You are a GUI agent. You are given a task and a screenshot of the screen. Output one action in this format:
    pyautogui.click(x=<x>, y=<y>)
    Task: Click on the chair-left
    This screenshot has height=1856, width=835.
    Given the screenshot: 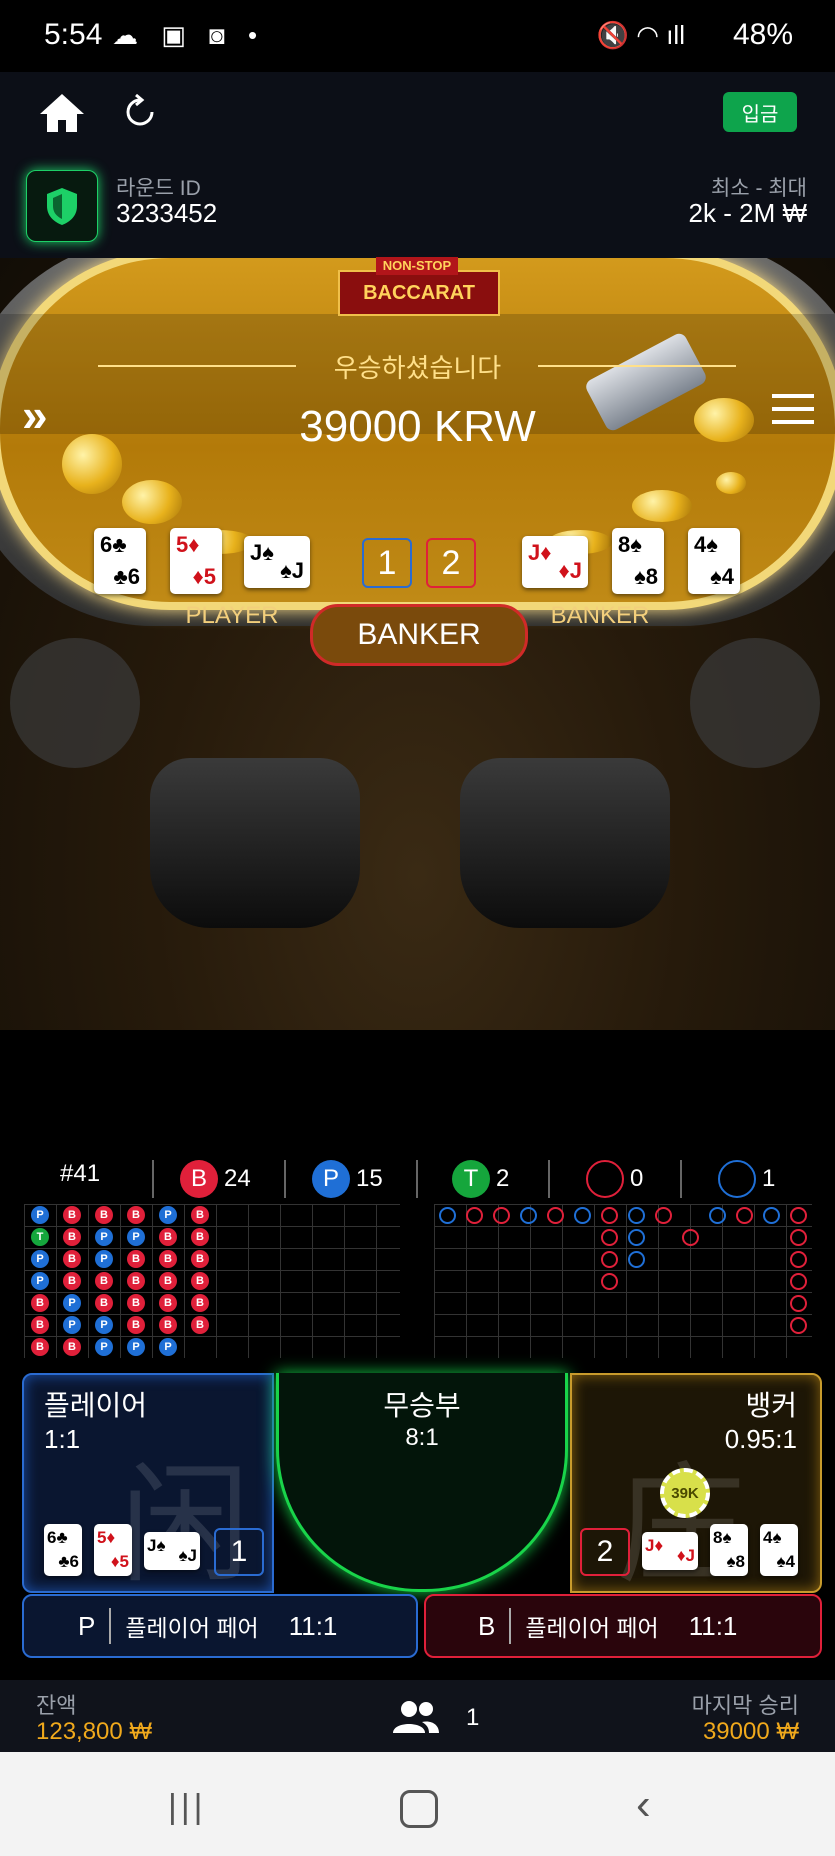 What is the action you would take?
    pyautogui.click(x=255, y=843)
    